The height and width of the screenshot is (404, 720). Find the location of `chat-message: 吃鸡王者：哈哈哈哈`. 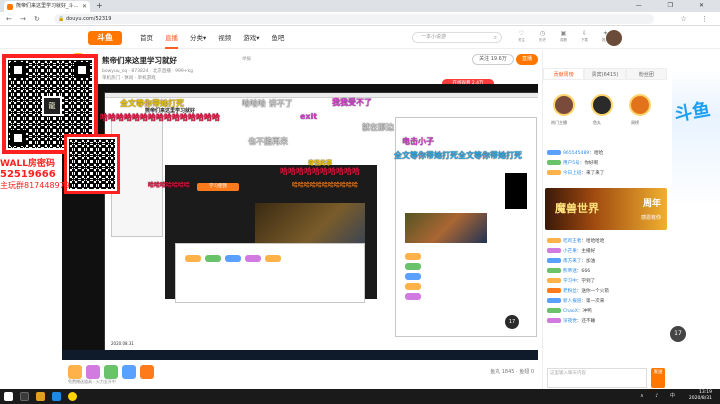

chat-message: 吃鸡王者：哈哈哈哈 is located at coordinates (575, 241).